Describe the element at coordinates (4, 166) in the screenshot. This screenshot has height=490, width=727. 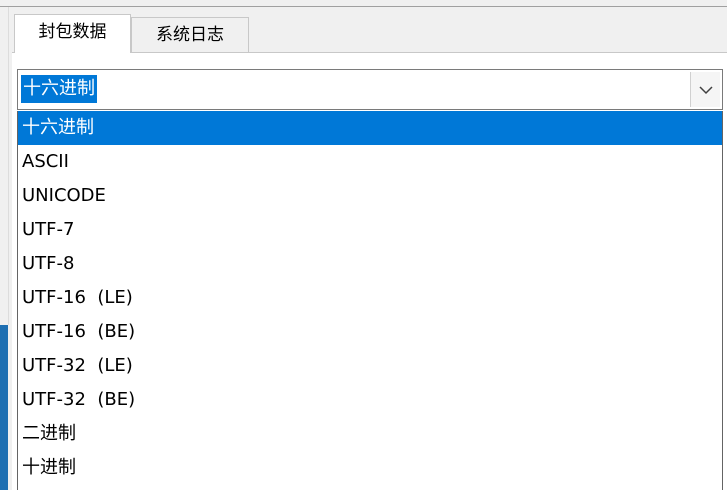
I see `left-panel-edge` at that location.